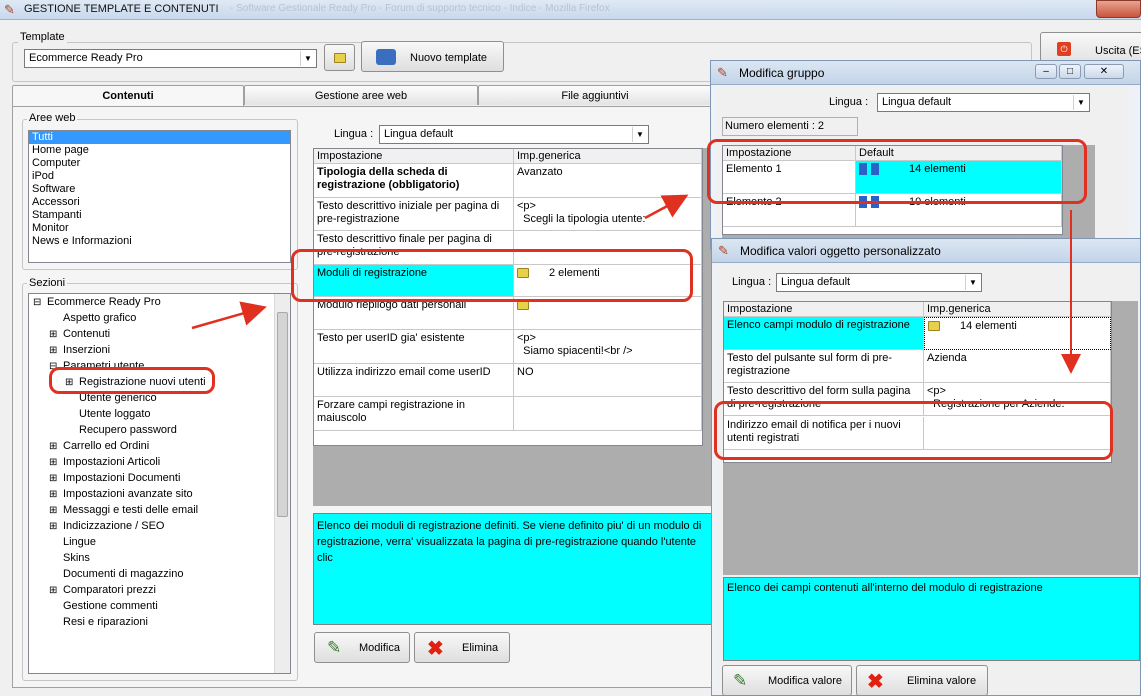  I want to click on grid-row-value, so click(608, 414).